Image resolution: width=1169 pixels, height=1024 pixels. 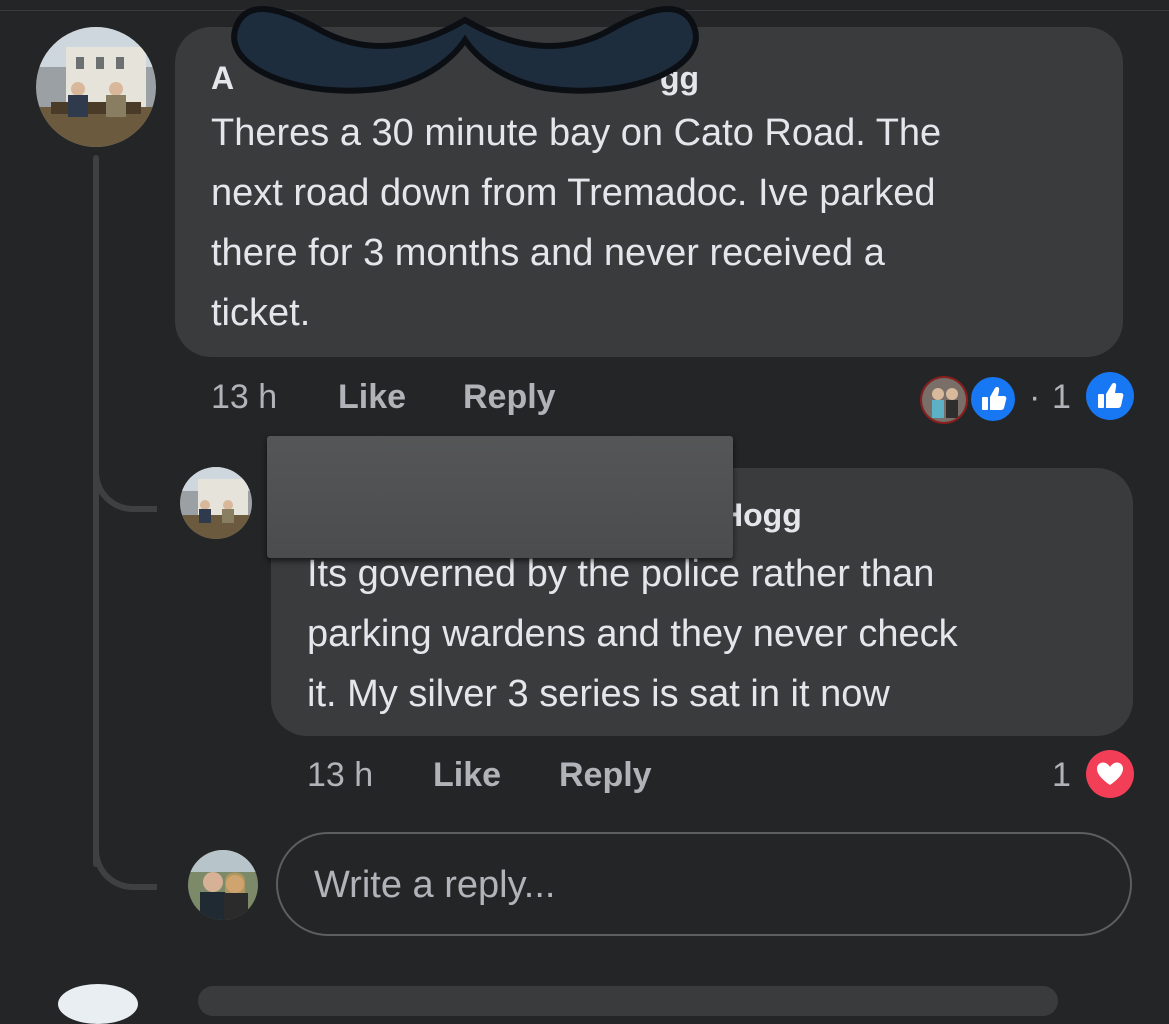 I want to click on like-reaction-icon, so click(x=993, y=399).